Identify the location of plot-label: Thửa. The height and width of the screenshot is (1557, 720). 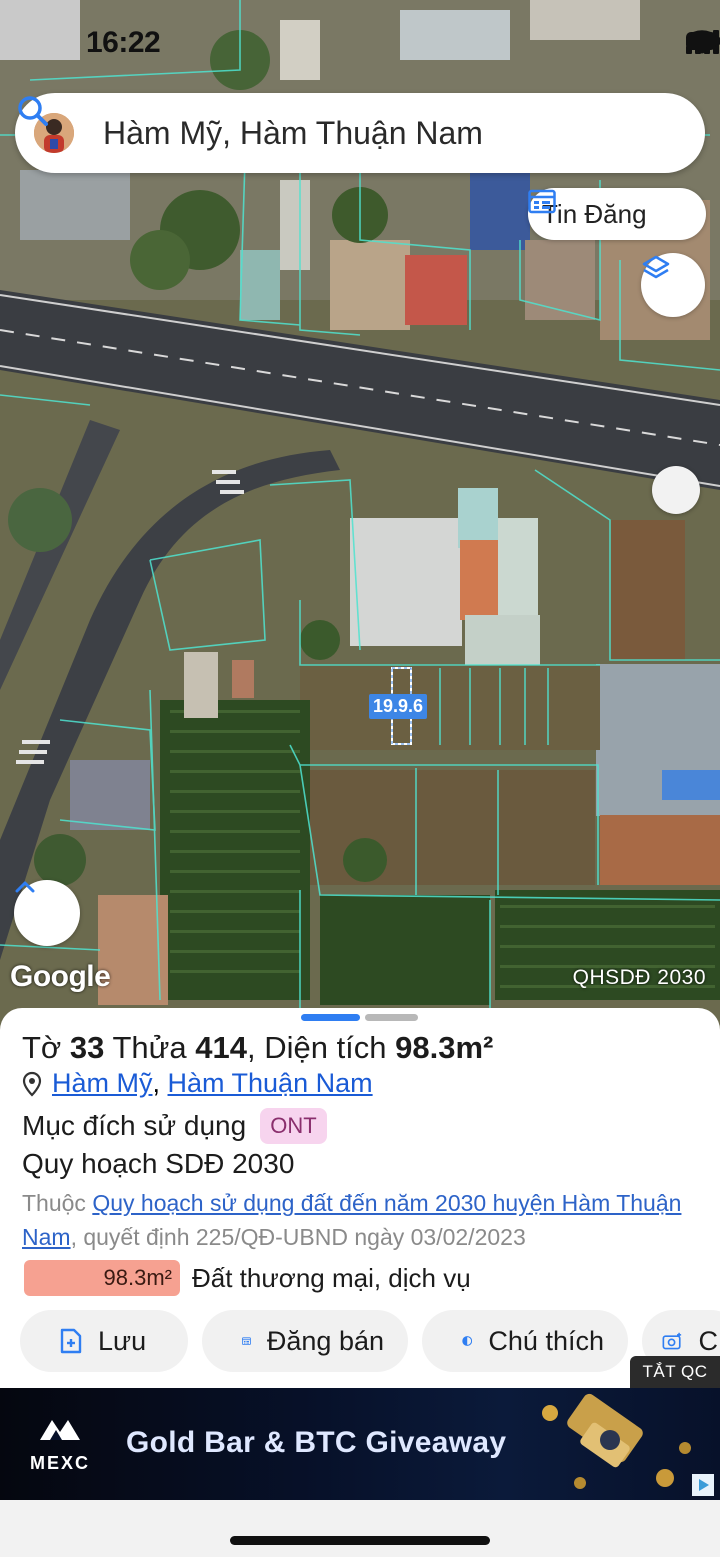
(149, 1047).